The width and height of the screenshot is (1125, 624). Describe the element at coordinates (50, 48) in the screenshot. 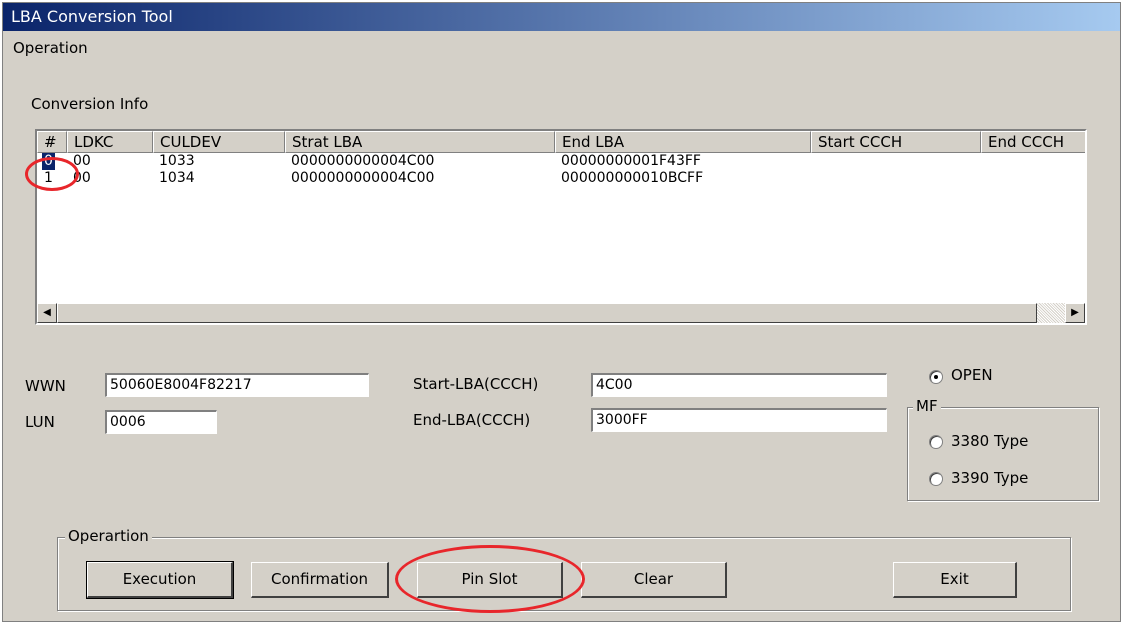

I see `menu-operation: Operation` at that location.